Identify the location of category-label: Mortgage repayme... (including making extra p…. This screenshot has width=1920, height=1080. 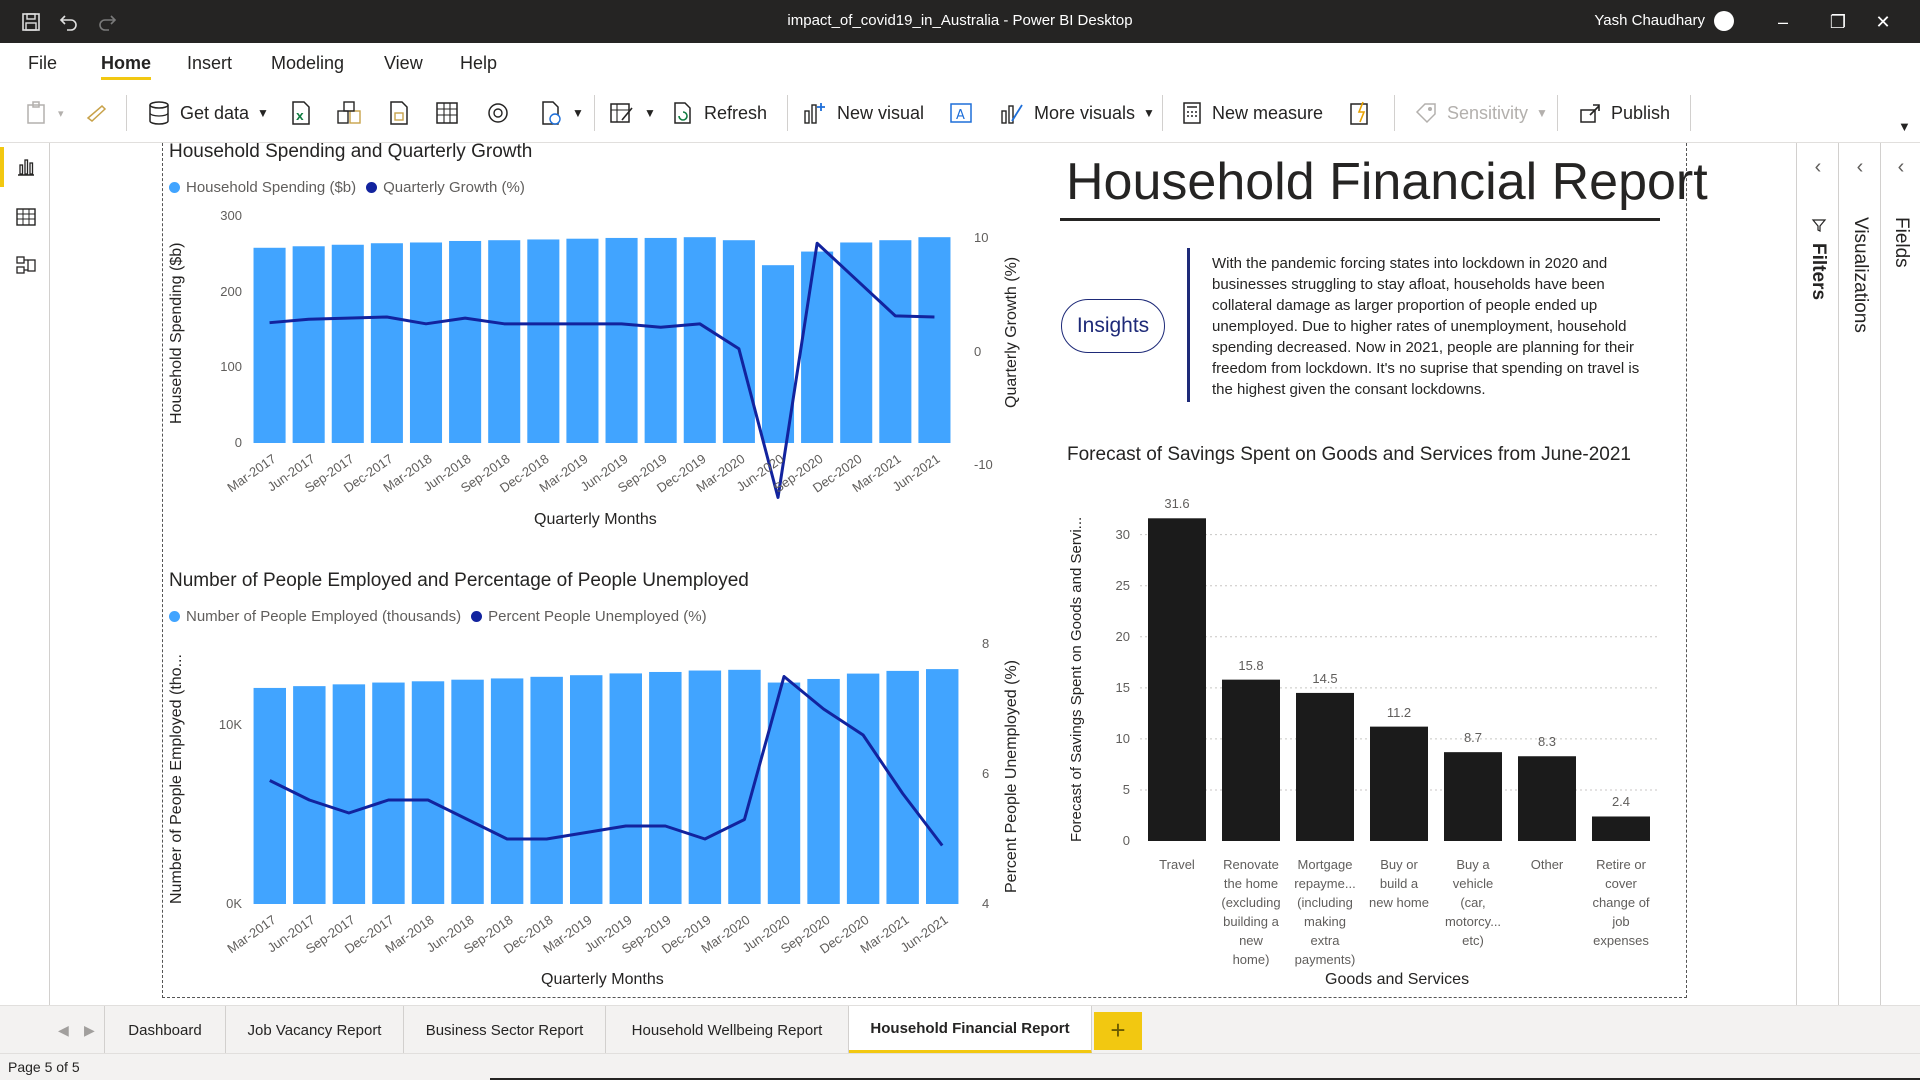
(1325, 912).